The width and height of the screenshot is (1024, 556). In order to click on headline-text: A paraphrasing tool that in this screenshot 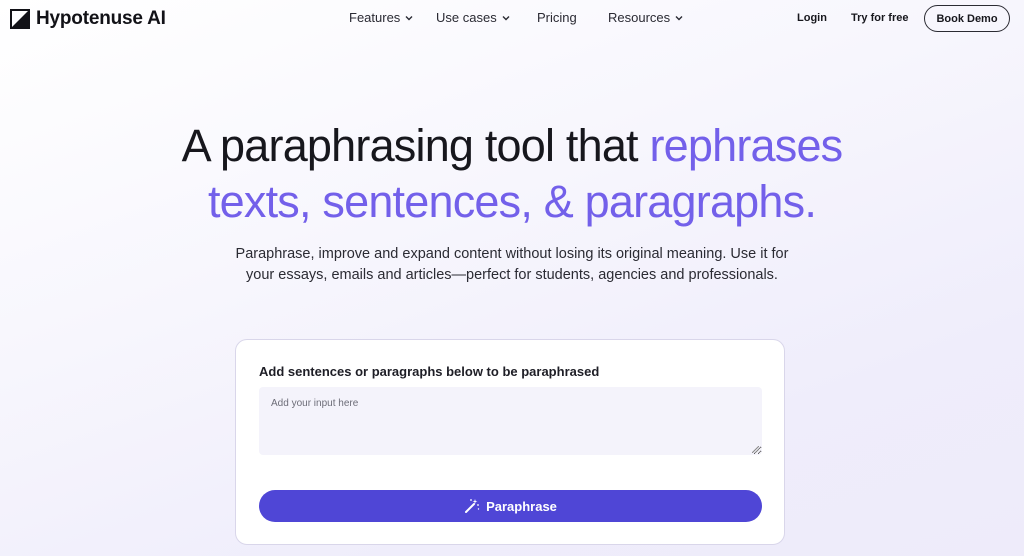, I will do `click(415, 145)`.